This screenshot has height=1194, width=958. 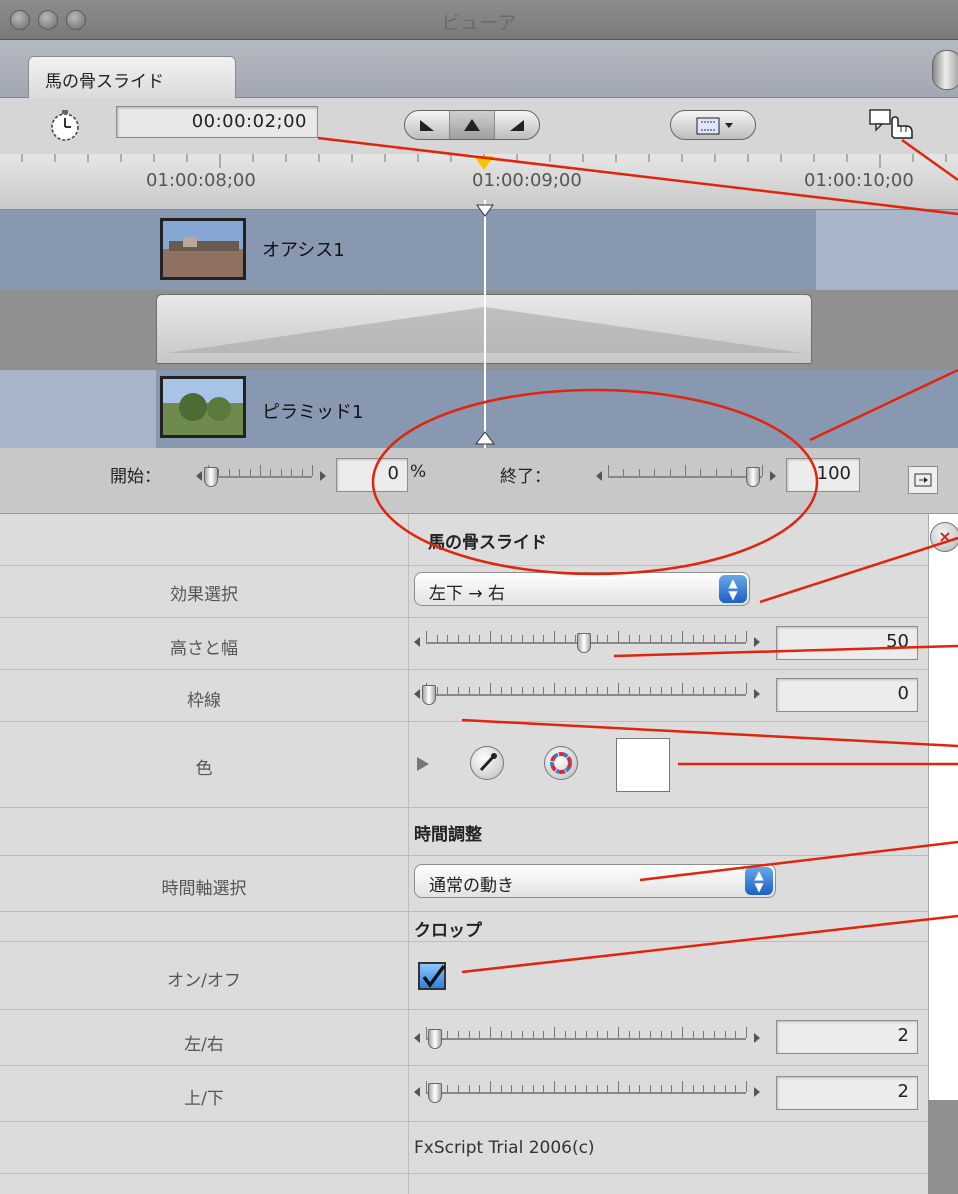 I want to click on film-view-icon, so click(x=714, y=126).